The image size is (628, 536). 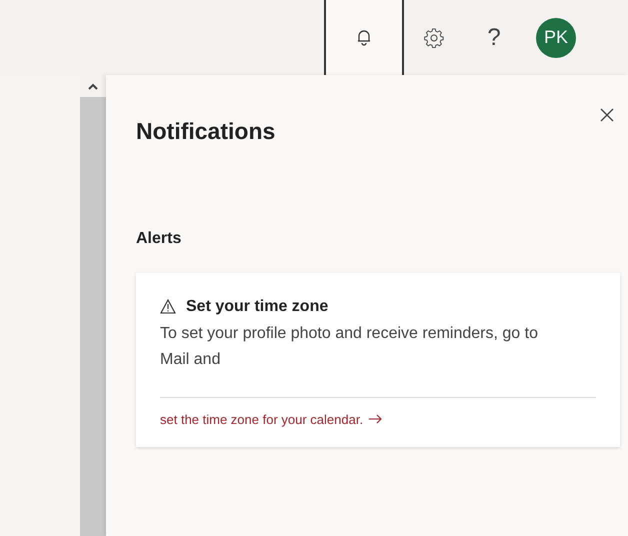 I want to click on arrow-right-icon, so click(x=375, y=419).